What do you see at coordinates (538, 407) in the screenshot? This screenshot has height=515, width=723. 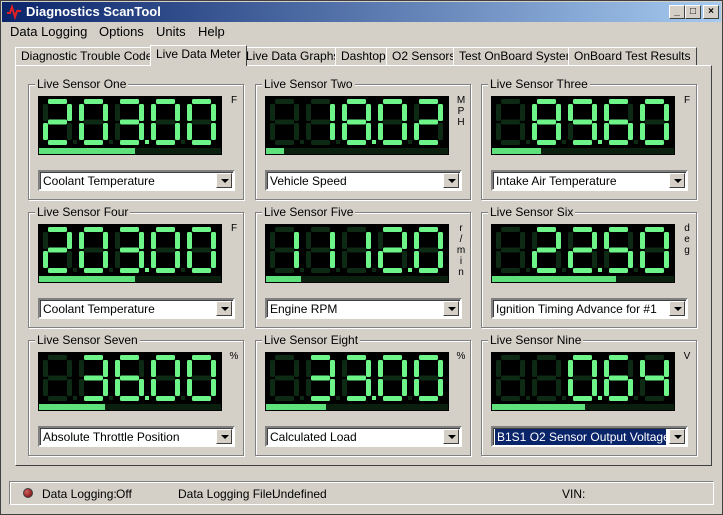 I see `level-bar-fill` at bounding box center [538, 407].